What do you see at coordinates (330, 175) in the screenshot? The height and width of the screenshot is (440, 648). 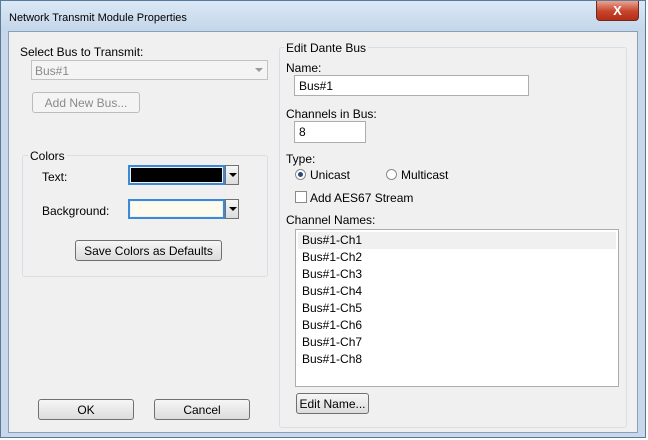 I see `unicast-label: Unicast` at bounding box center [330, 175].